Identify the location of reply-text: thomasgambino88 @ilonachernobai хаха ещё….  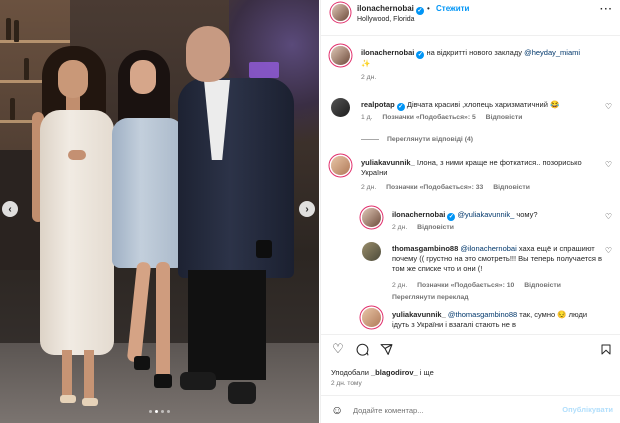
(497, 258).